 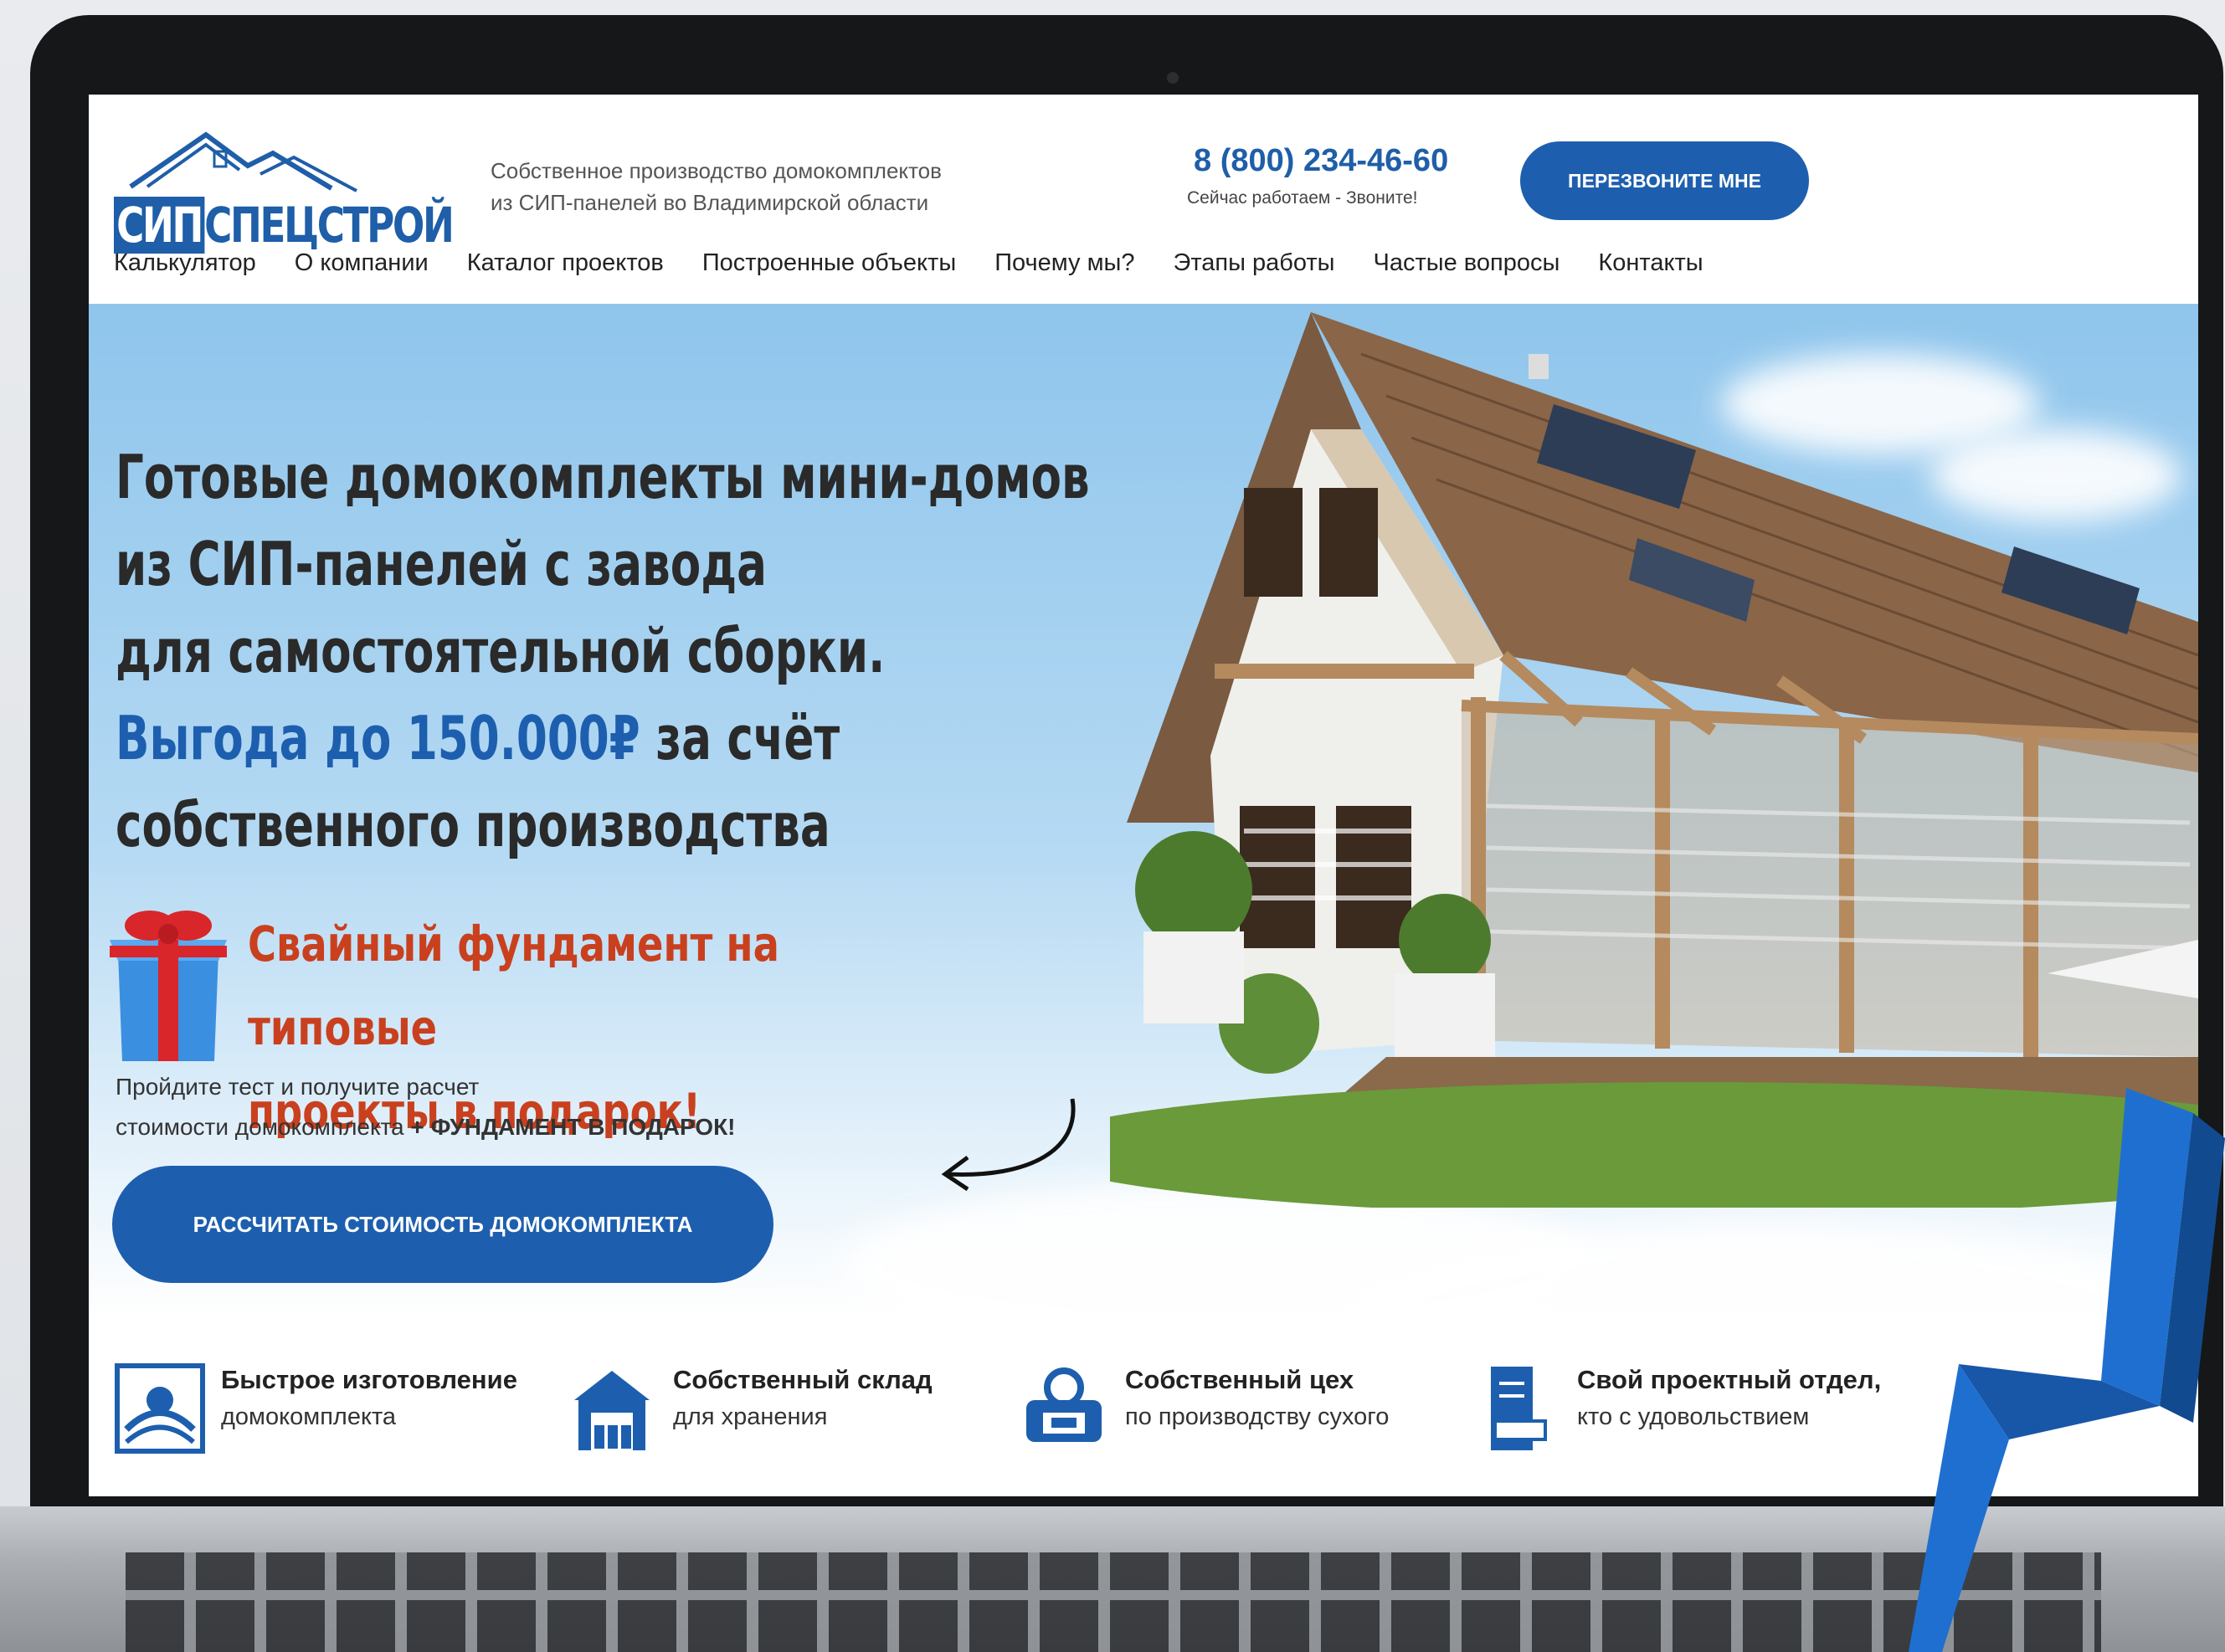 I want to click on calculate-cost-button: РАССЧИТАТЬ СТОИМОСТЬ ДОМОКОМПЛЕКТА, so click(x=442, y=1224).